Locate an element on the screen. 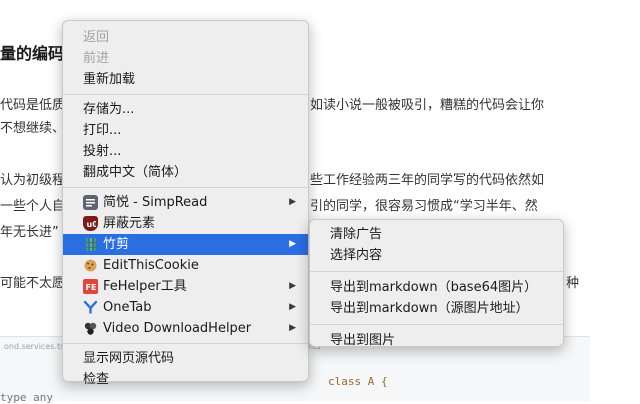 This screenshot has height=404, width=640. menu-item-label: 选择内容 is located at coordinates (356, 255).